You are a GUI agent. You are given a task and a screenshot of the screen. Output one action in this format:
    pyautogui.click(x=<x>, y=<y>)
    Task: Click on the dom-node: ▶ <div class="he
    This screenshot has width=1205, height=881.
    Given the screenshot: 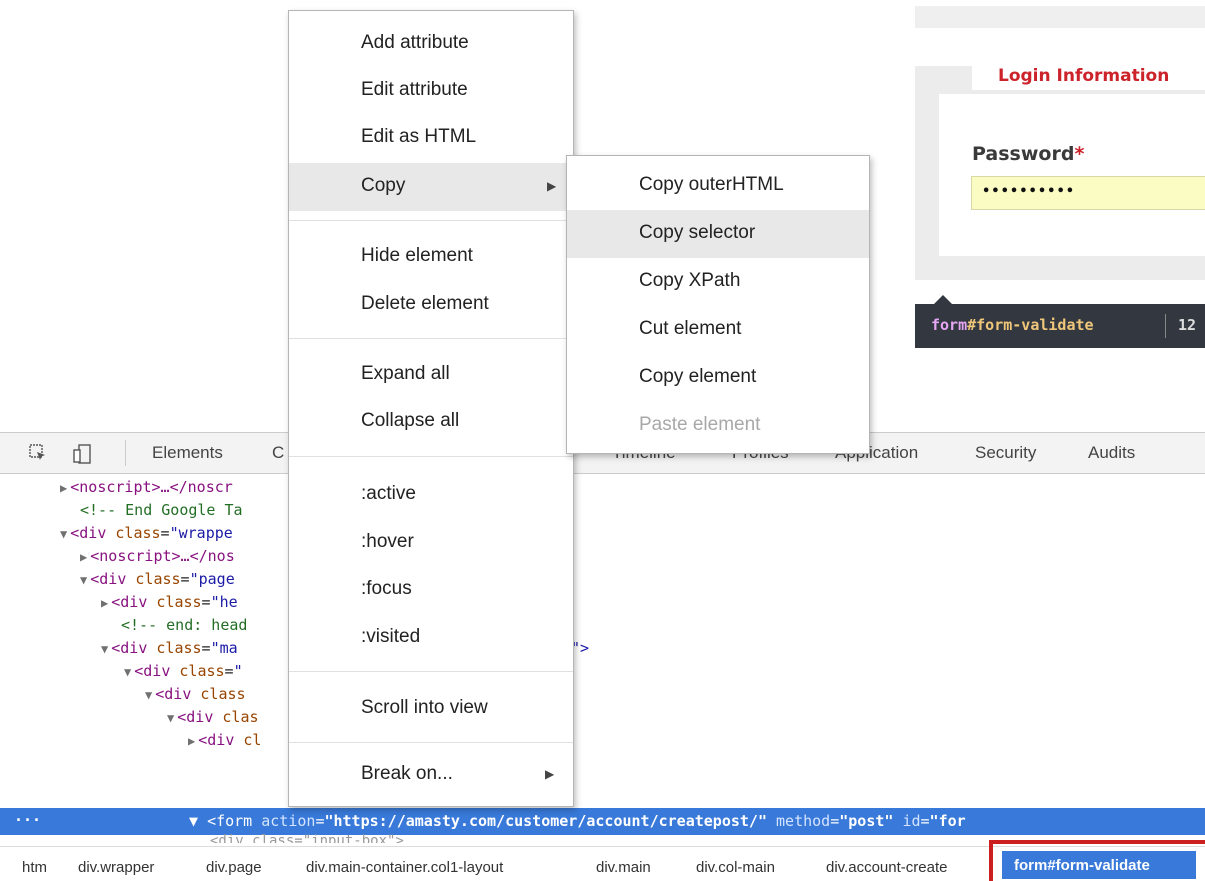 What is the action you would take?
    pyautogui.click(x=169, y=604)
    